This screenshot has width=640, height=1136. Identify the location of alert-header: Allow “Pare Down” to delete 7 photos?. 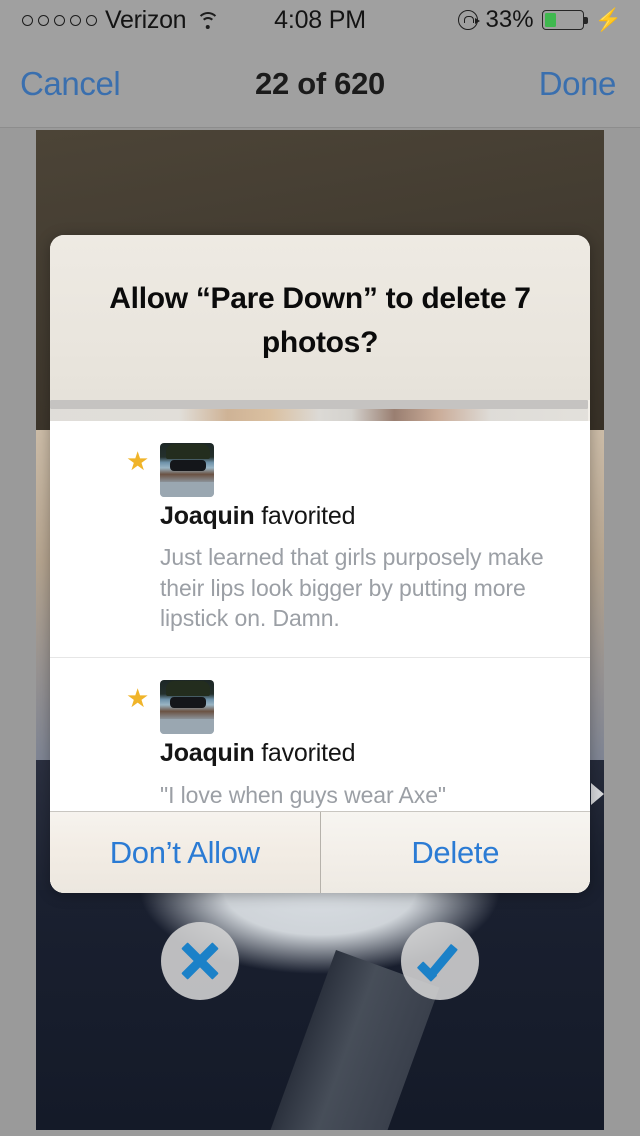
(320, 317).